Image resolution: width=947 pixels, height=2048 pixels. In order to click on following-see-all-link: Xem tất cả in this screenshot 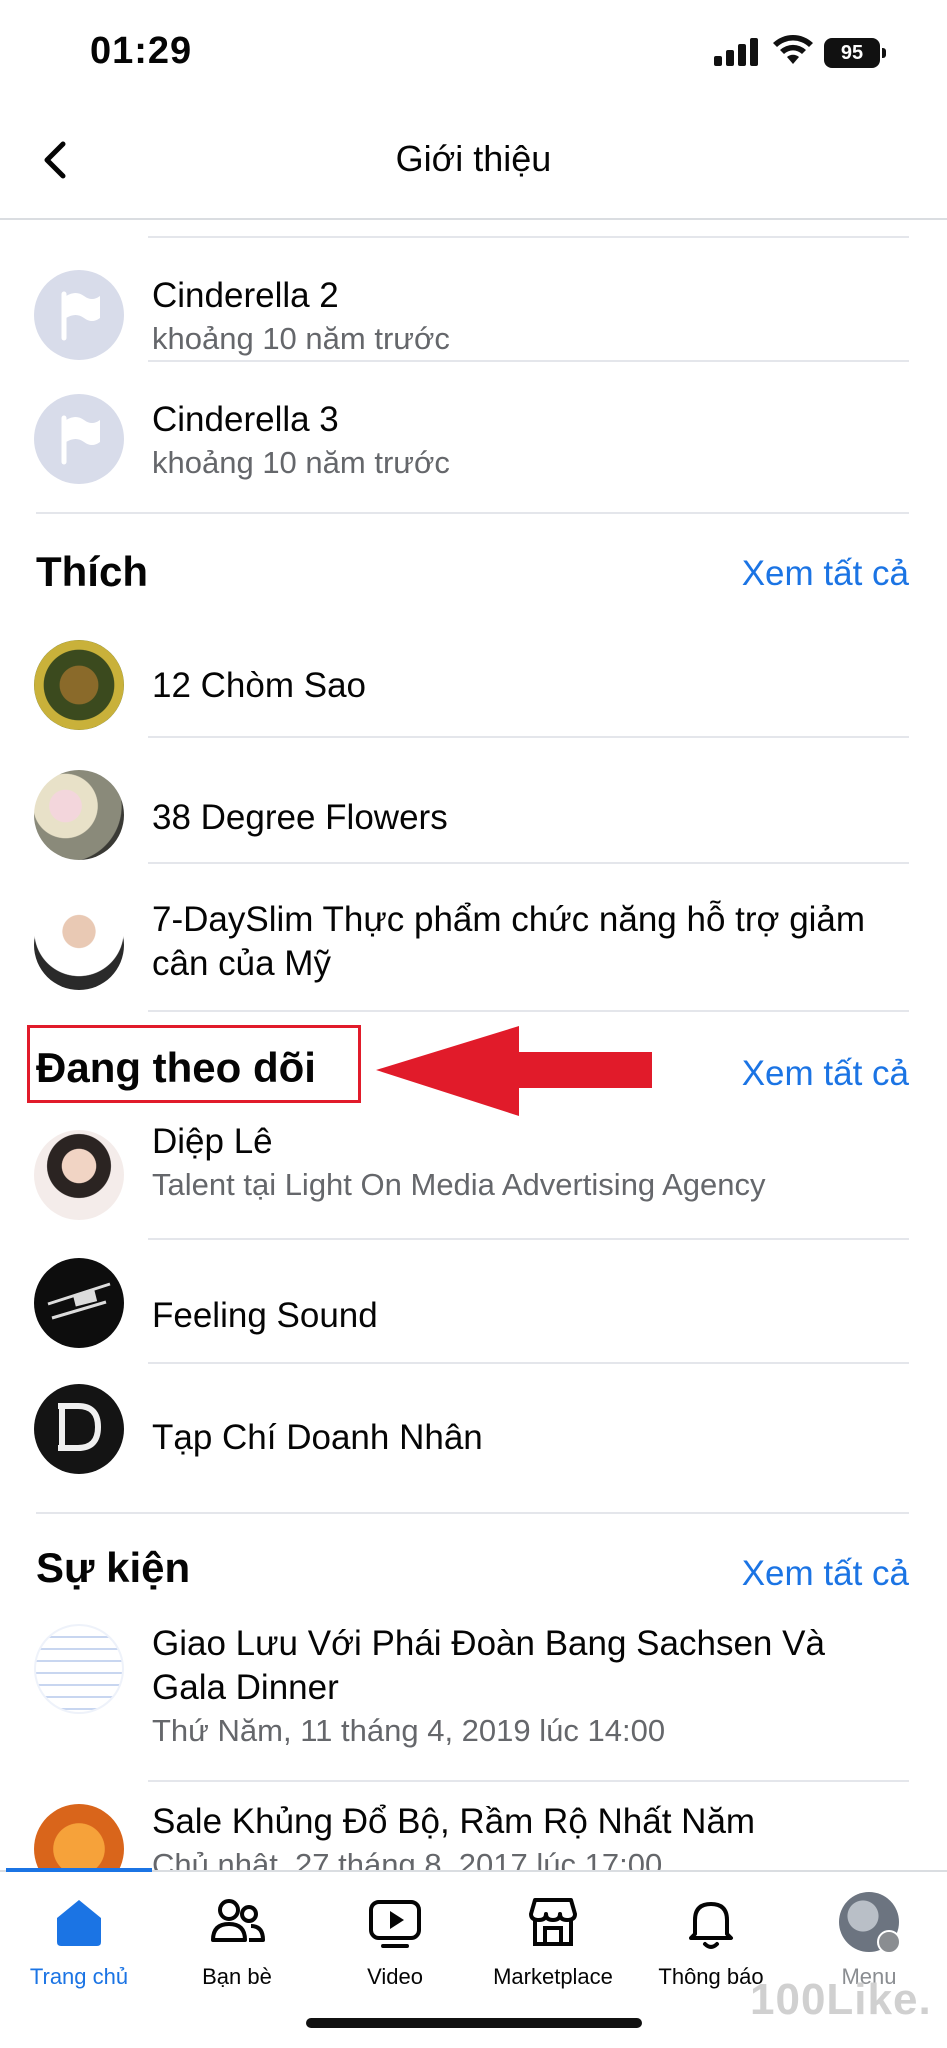, I will do `click(825, 1074)`.